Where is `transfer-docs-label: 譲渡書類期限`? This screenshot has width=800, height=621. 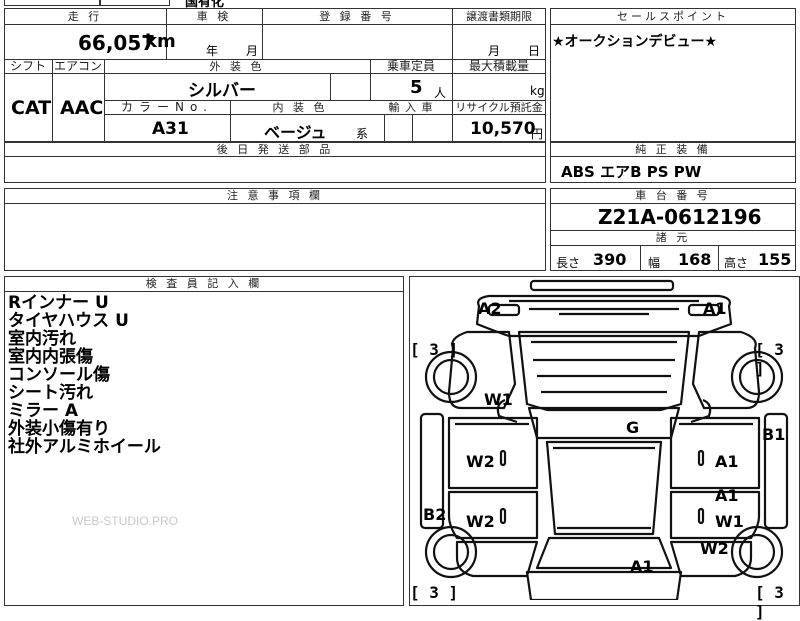 transfer-docs-label: 譲渡書類期限 is located at coordinates (499, 16).